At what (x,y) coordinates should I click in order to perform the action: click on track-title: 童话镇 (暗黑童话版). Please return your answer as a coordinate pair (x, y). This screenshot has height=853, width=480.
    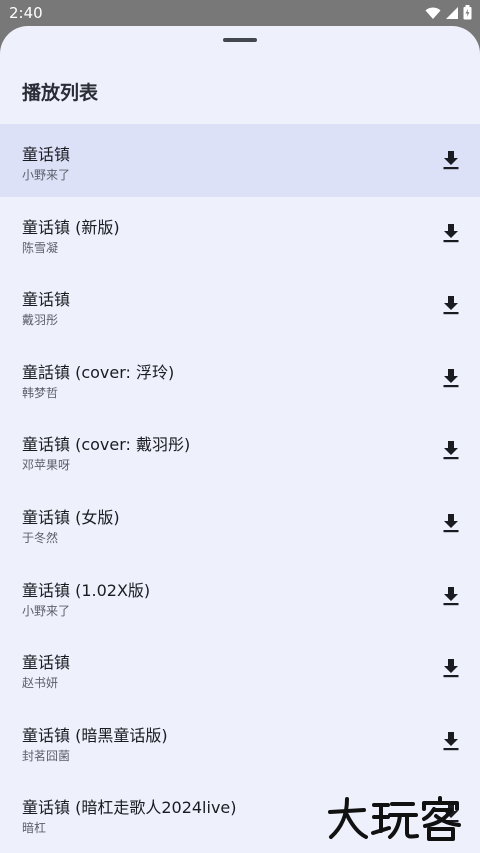
    Looking at the image, I should click on (95, 735).